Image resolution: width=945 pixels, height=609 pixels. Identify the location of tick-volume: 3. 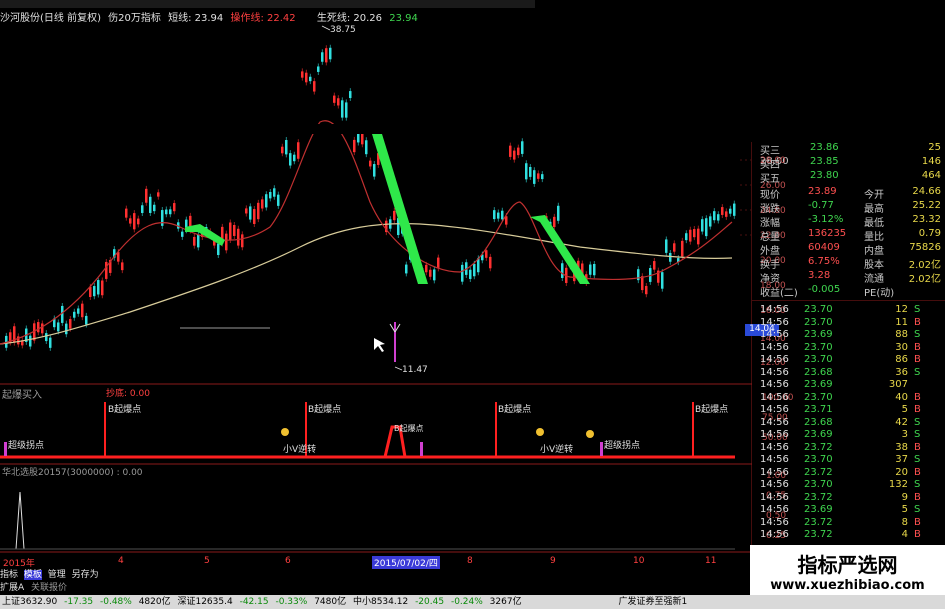
(904, 434).